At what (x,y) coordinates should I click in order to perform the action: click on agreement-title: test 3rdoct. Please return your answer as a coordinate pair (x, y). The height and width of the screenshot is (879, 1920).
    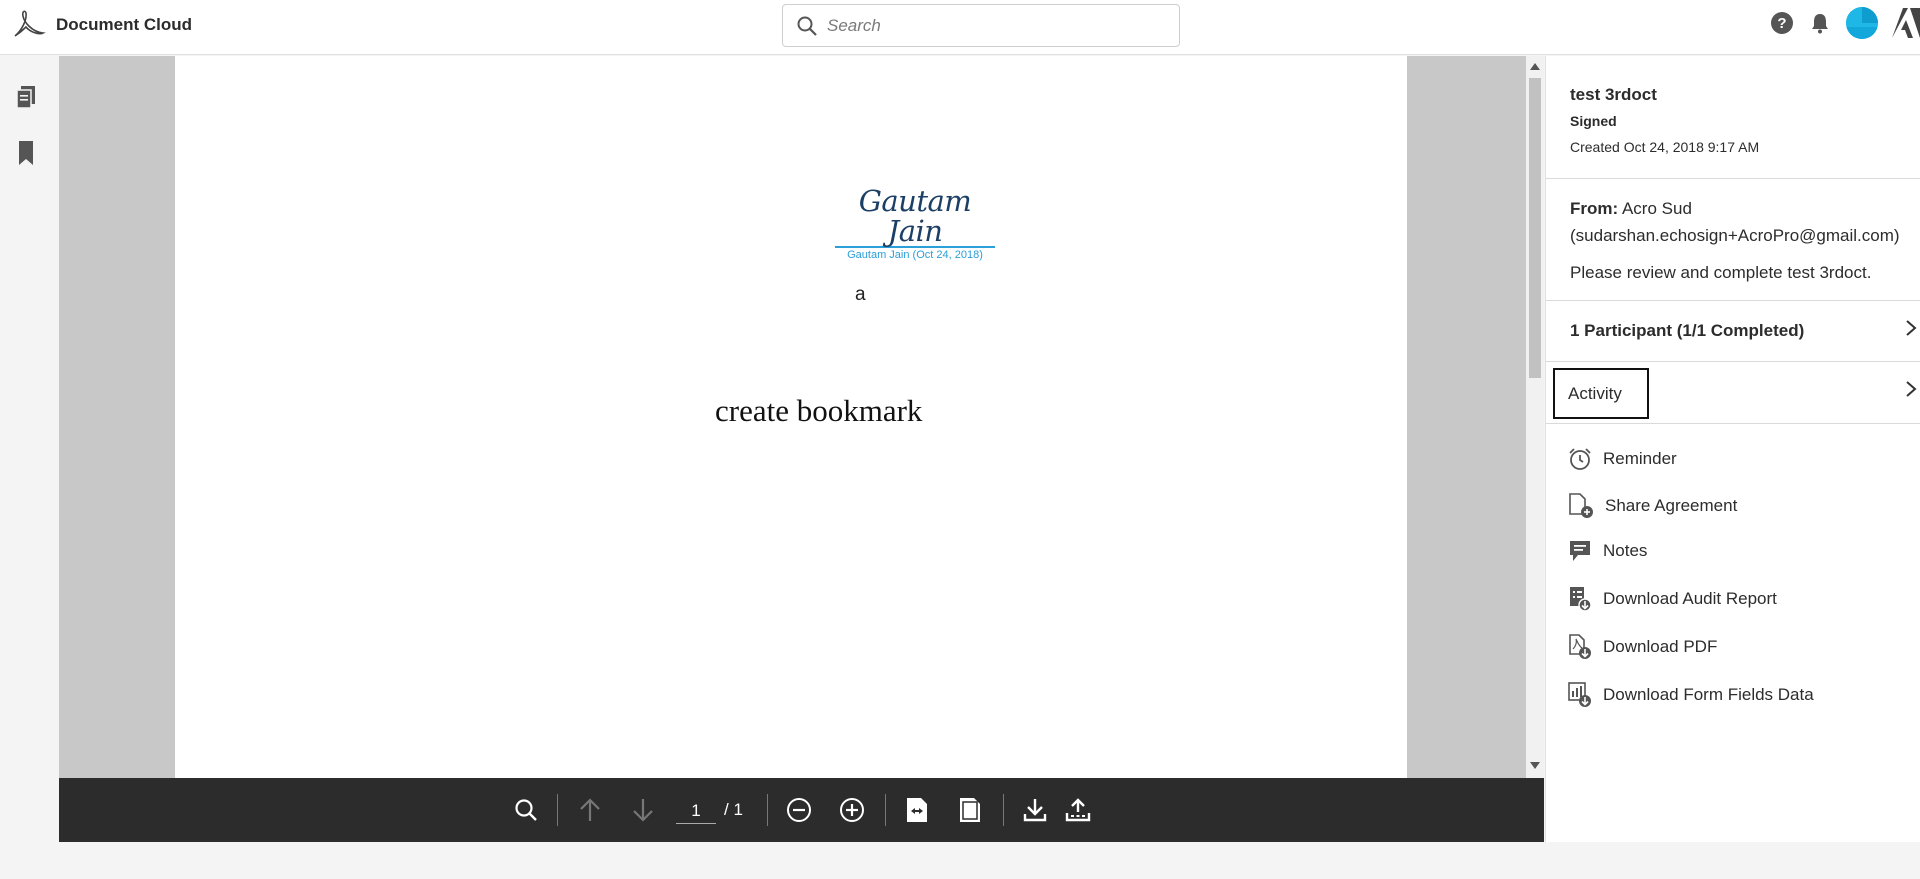
    Looking at the image, I should click on (1613, 94).